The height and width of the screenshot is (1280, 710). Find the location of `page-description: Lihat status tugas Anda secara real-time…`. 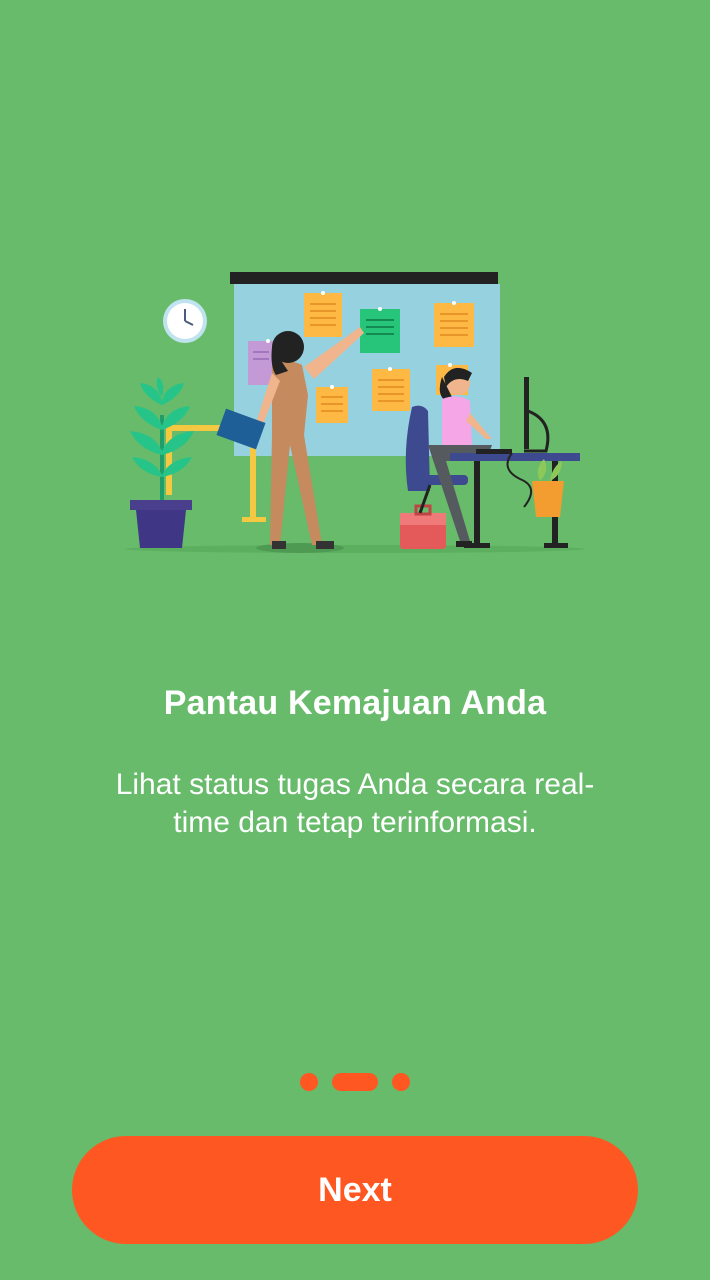

page-description: Lihat status tugas Anda secara real-time… is located at coordinates (355, 803).